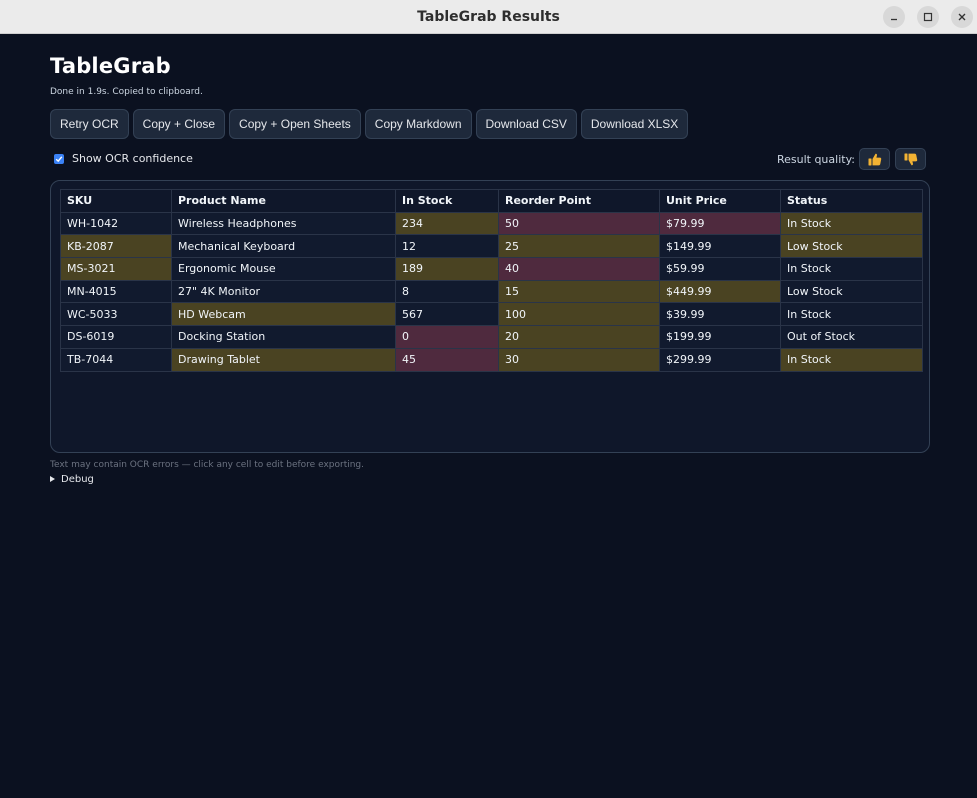 Image resolution: width=977 pixels, height=798 pixels. I want to click on table-cell: 12, so click(447, 246).